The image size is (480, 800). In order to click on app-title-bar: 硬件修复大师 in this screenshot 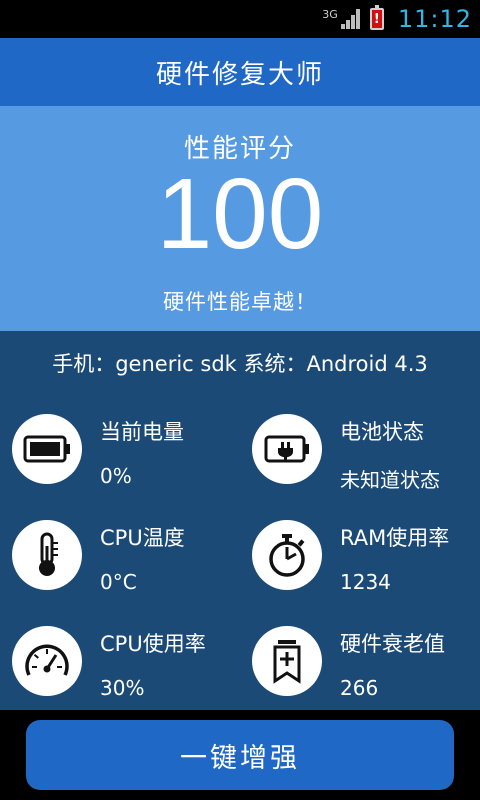, I will do `click(240, 72)`.